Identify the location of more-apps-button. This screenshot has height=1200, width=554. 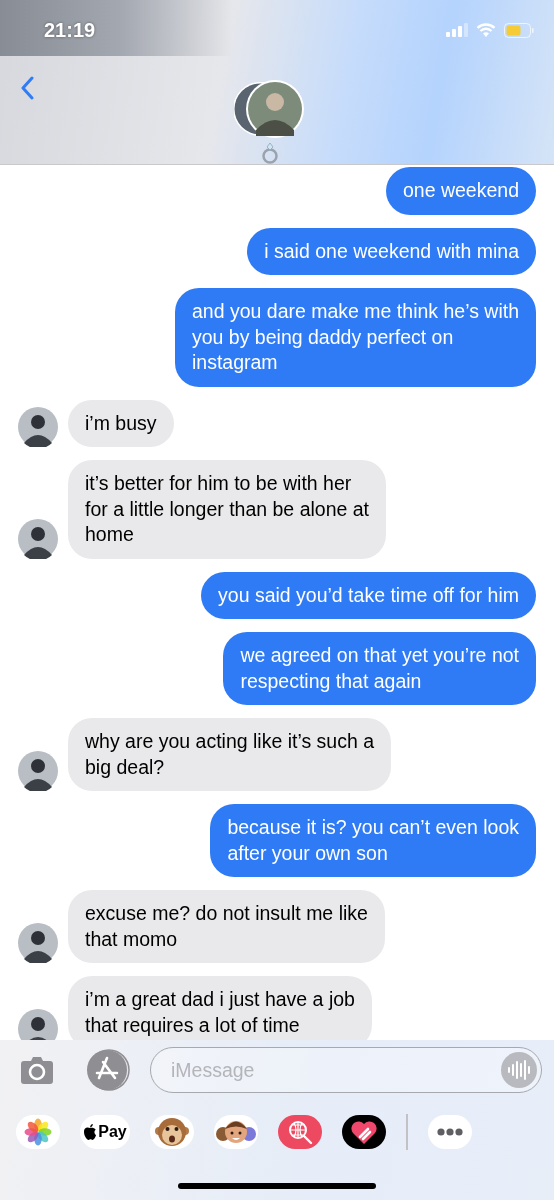
(450, 1132).